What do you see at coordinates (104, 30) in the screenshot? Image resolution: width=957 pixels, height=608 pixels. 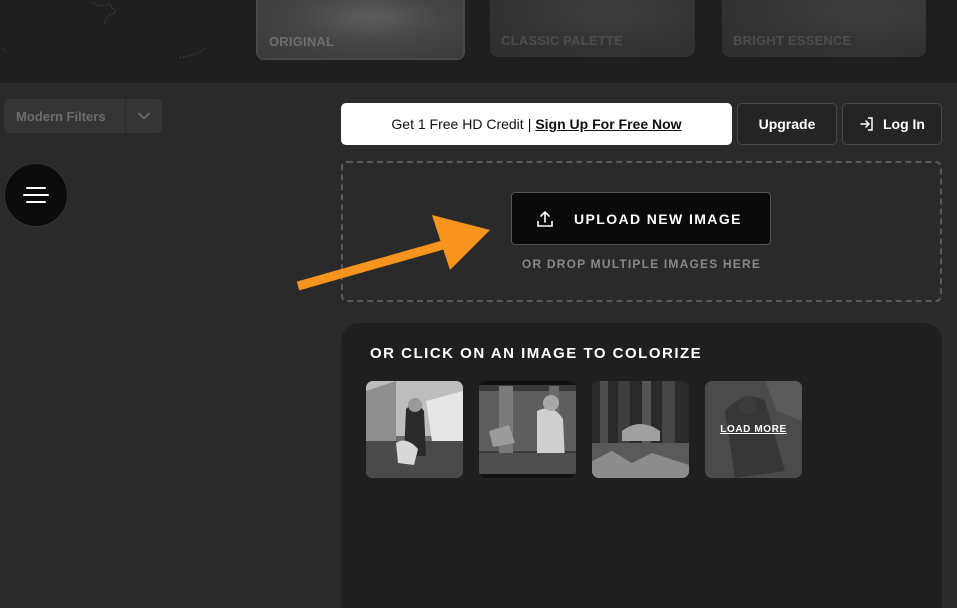 I see `map-fragment` at bounding box center [104, 30].